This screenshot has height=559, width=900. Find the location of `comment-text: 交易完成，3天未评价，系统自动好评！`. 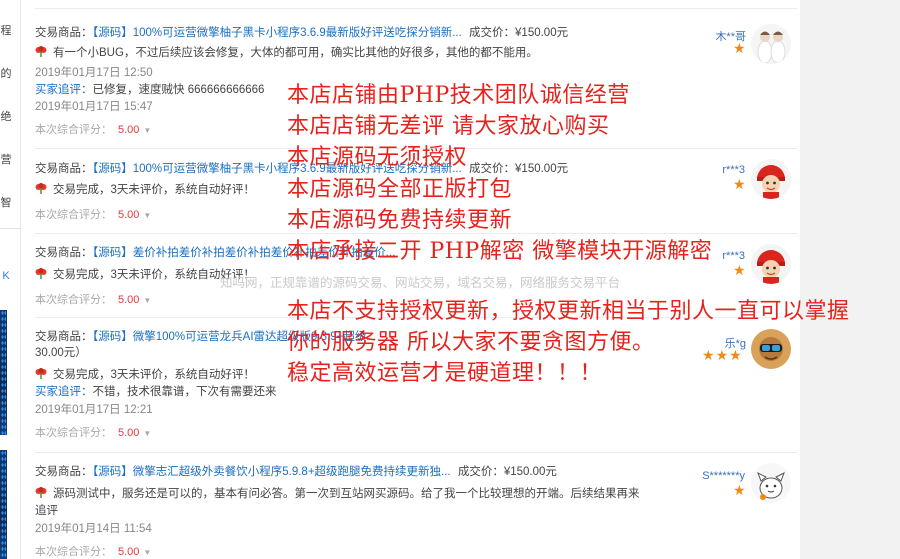

comment-text: 交易完成，3天未评价，系统自动好评！ is located at coordinates (154, 190).